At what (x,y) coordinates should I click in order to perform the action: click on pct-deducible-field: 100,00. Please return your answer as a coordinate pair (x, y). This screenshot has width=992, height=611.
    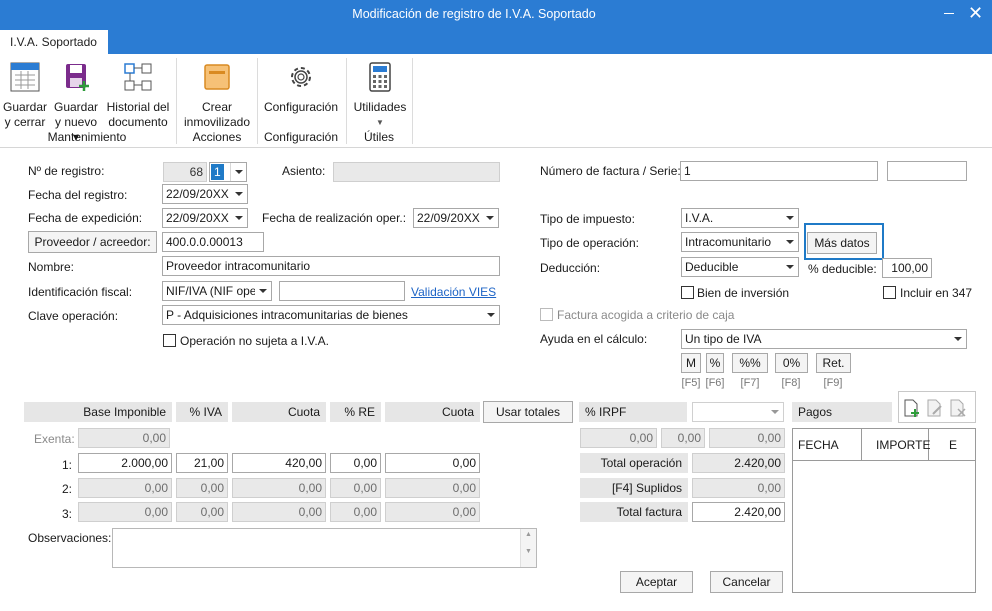
    Looking at the image, I should click on (907, 268).